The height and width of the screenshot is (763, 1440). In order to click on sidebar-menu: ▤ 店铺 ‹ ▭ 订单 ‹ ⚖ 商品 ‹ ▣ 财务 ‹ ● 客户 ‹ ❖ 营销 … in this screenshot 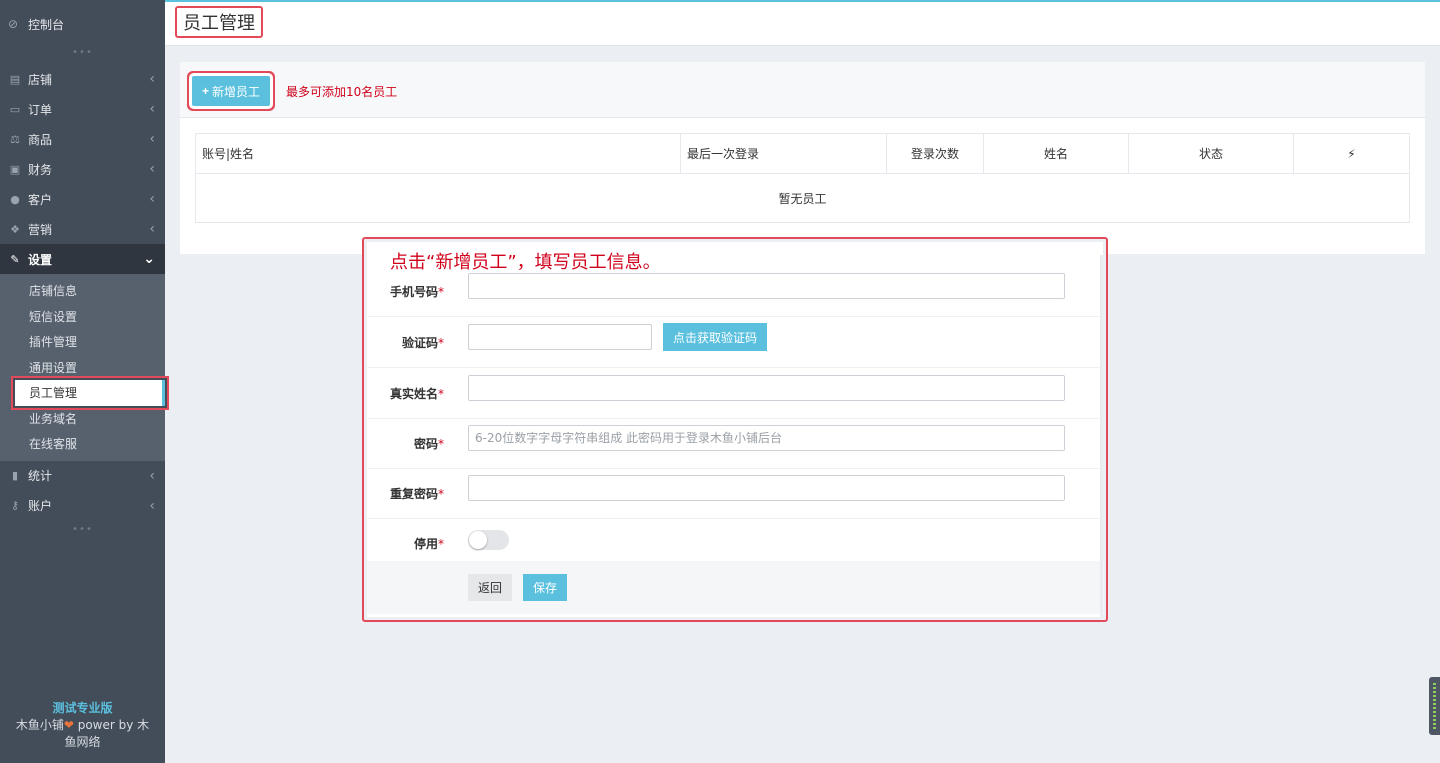, I will do `click(82, 301)`.